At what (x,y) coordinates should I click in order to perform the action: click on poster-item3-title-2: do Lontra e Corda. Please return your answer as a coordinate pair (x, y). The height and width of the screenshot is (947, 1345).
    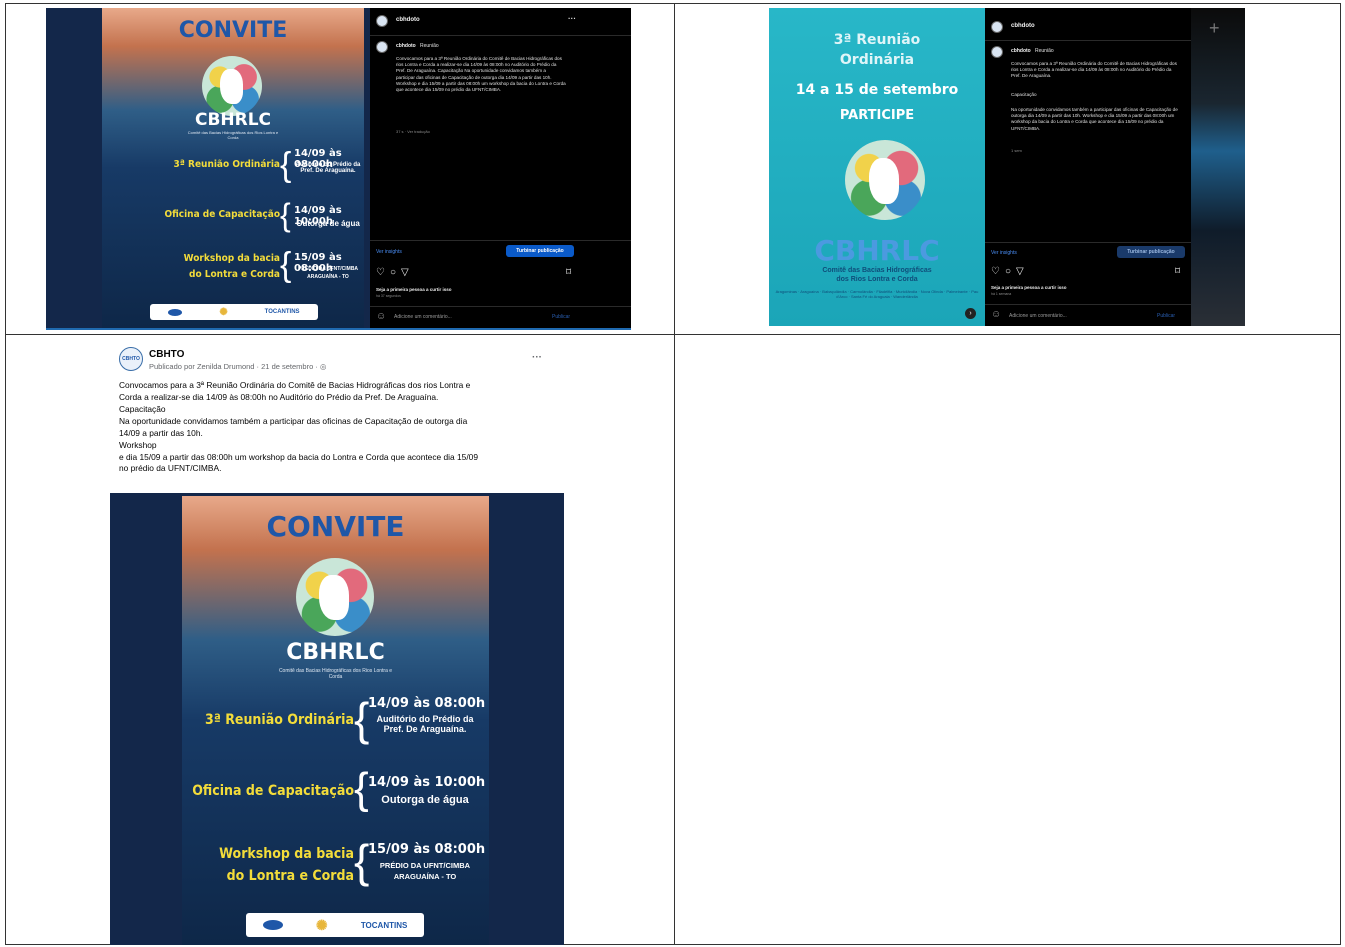
    Looking at the image, I should click on (234, 274).